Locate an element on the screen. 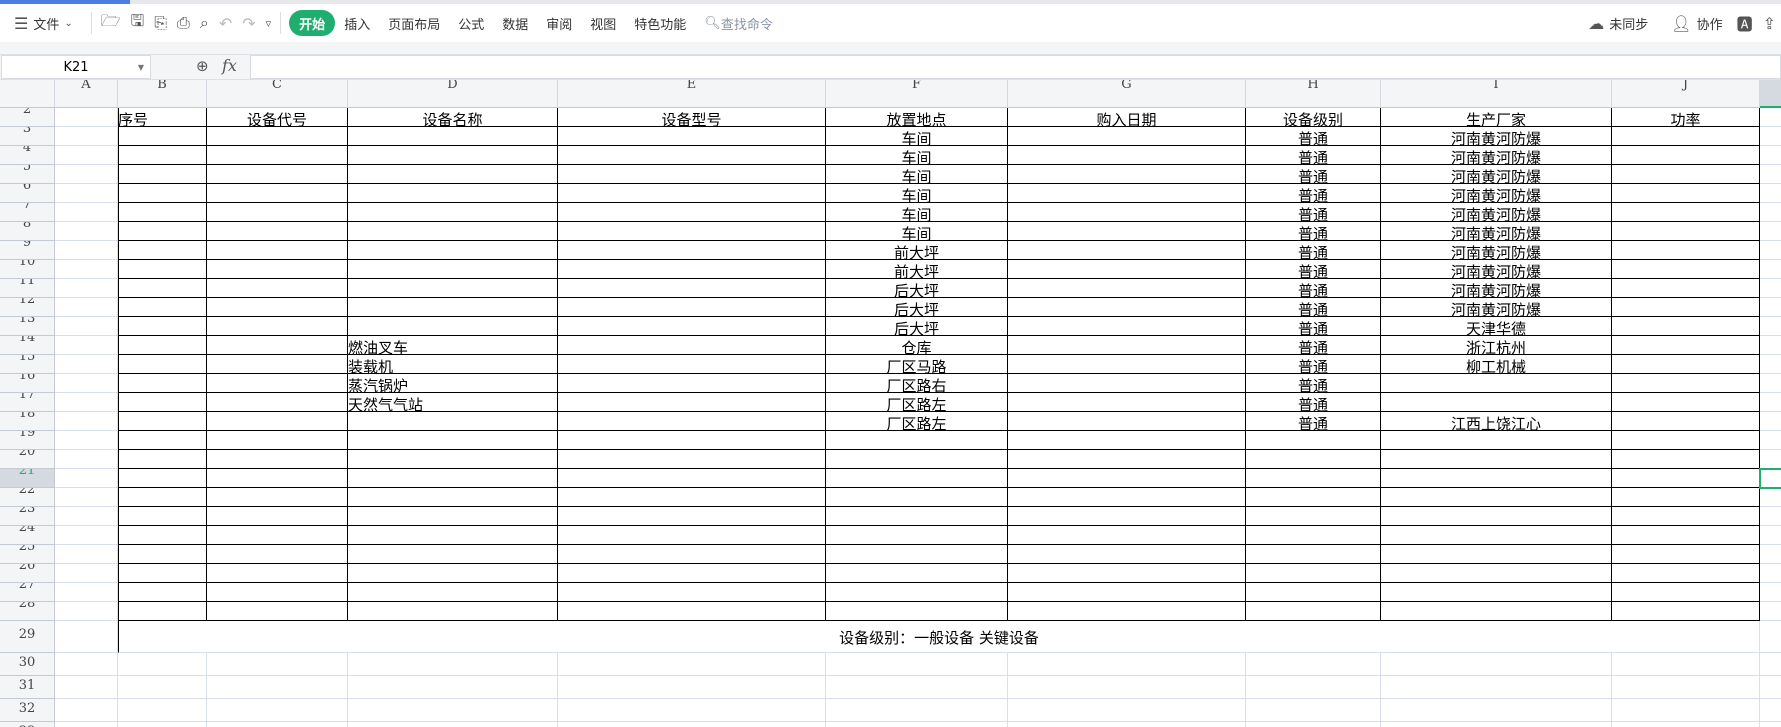  row-header: 4 is located at coordinates (27, 155).